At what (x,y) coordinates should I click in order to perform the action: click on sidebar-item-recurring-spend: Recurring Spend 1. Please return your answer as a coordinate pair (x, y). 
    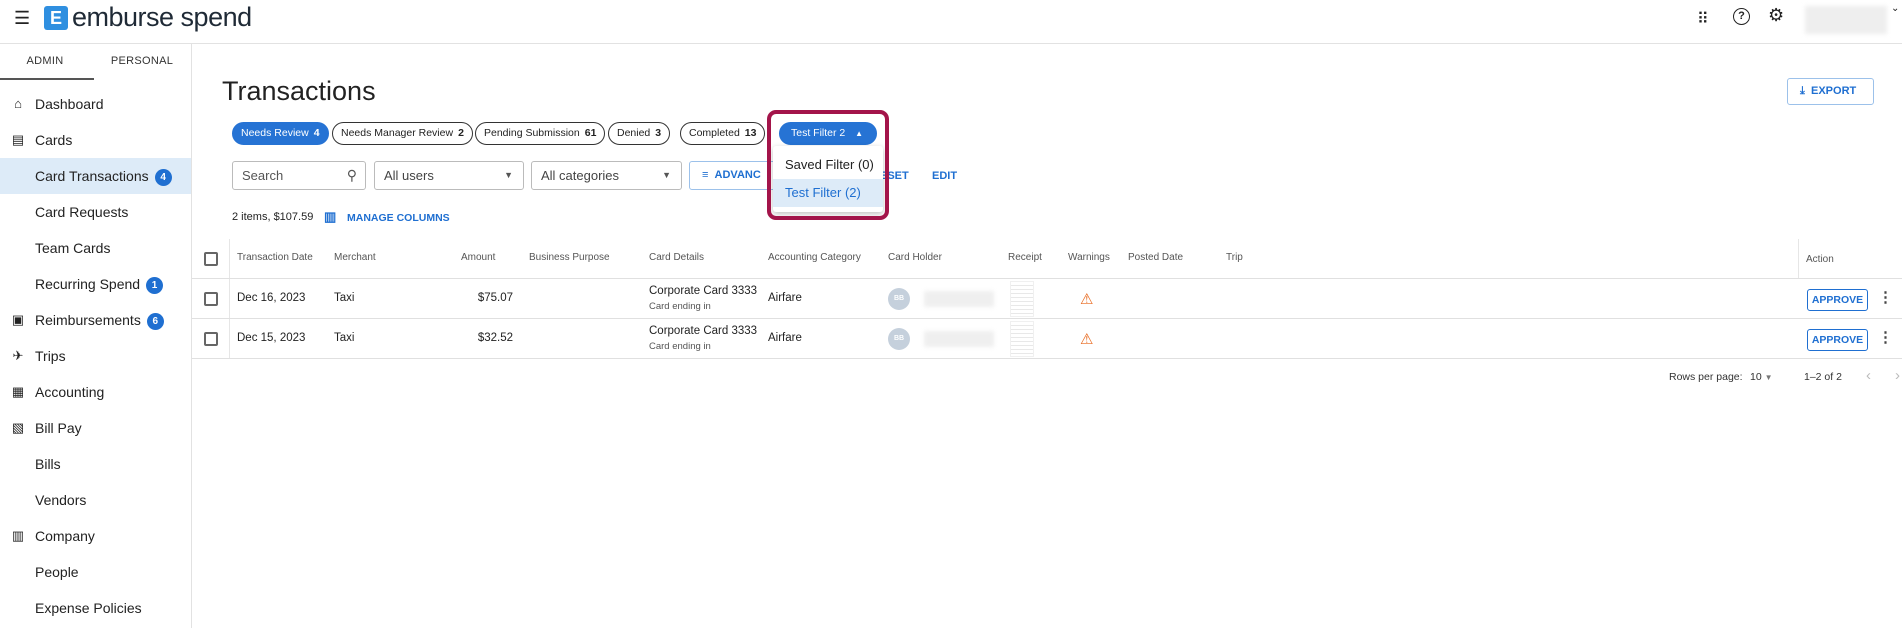
    Looking at the image, I should click on (95, 284).